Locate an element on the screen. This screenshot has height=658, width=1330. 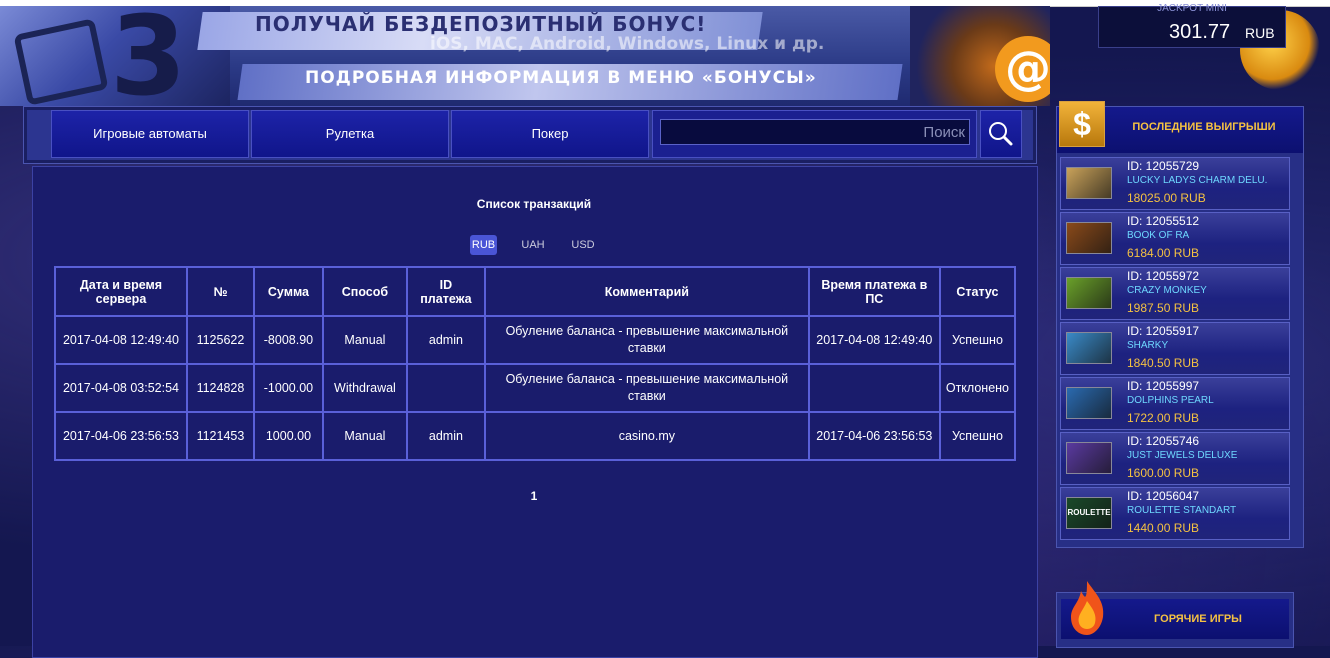
cell-comment: casino.my is located at coordinates (646, 436).